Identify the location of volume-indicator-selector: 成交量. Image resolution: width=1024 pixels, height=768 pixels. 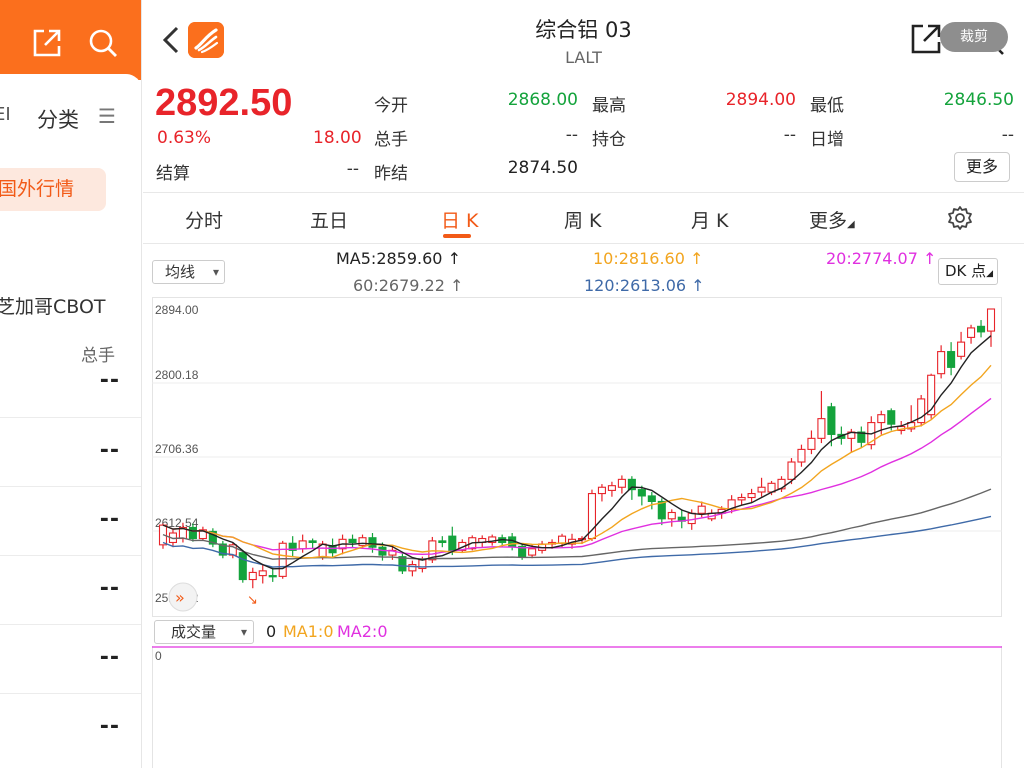
(204, 632).